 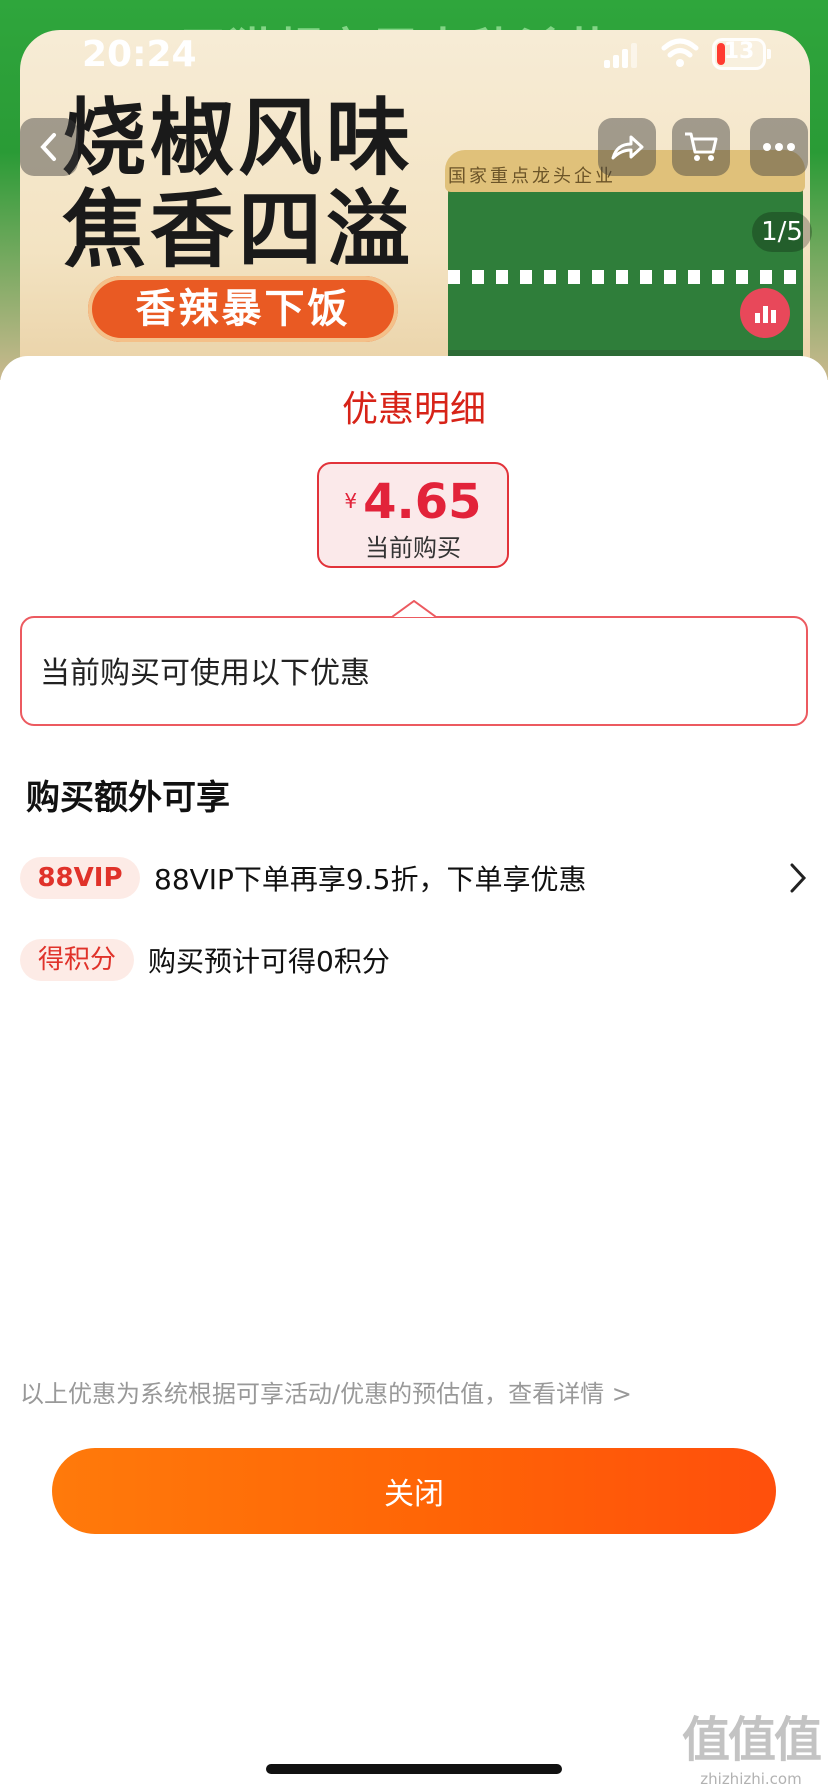 I want to click on more-button, so click(x=779, y=147).